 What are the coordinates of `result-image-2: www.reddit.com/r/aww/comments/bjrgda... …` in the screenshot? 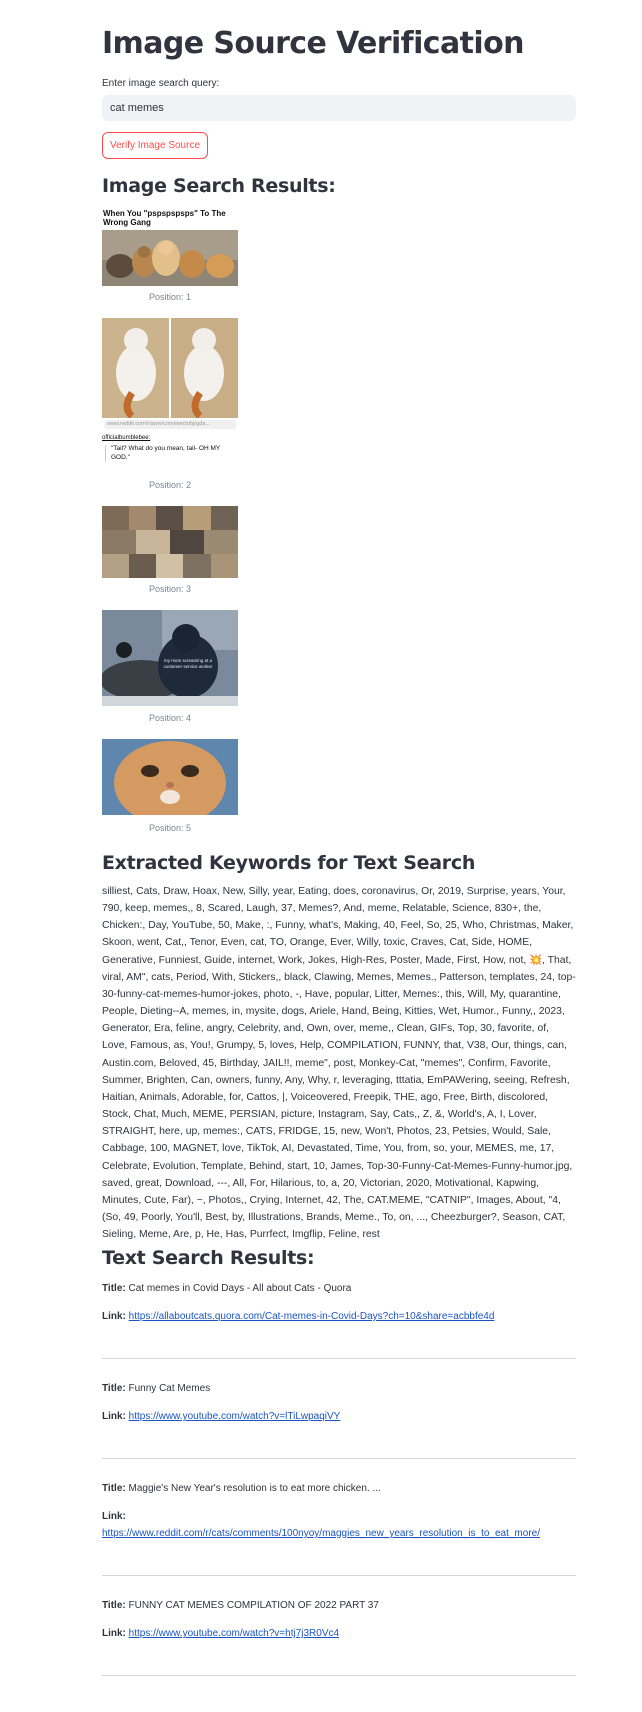 It's located at (170, 396).